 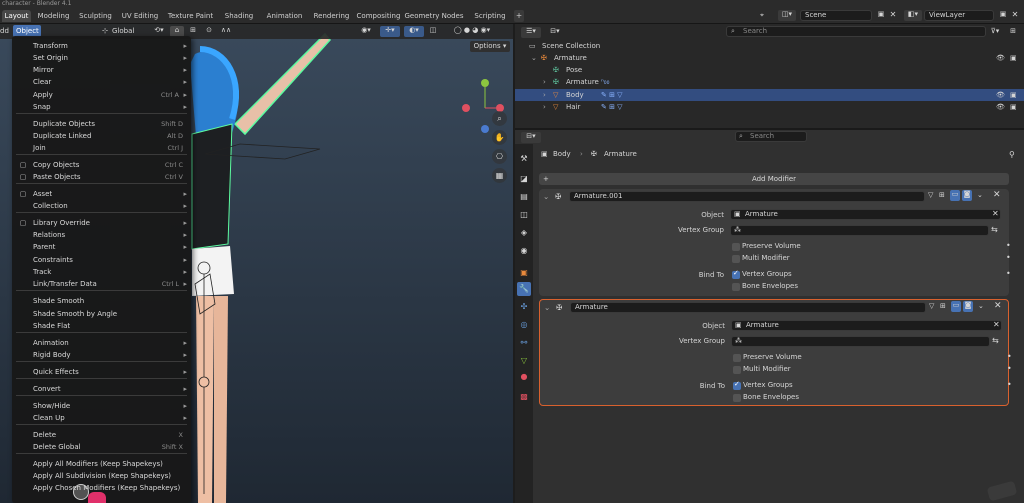 What do you see at coordinates (101, 260) in the screenshot?
I see `menu-item-constraints: Constraints ▸` at bounding box center [101, 260].